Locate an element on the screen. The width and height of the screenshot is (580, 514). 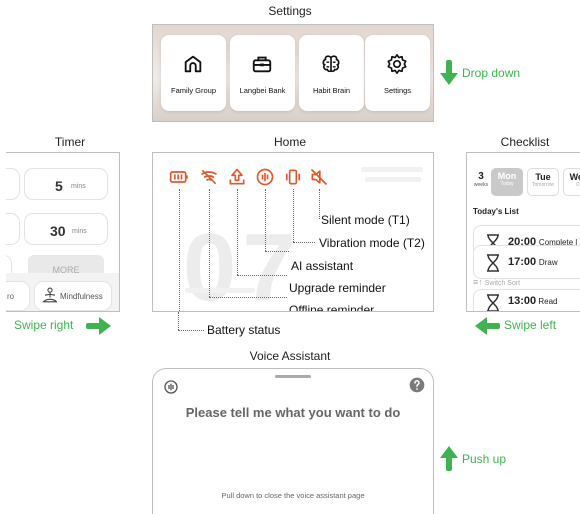
swipe-left-hint: Swipe left is located at coordinates (530, 325).